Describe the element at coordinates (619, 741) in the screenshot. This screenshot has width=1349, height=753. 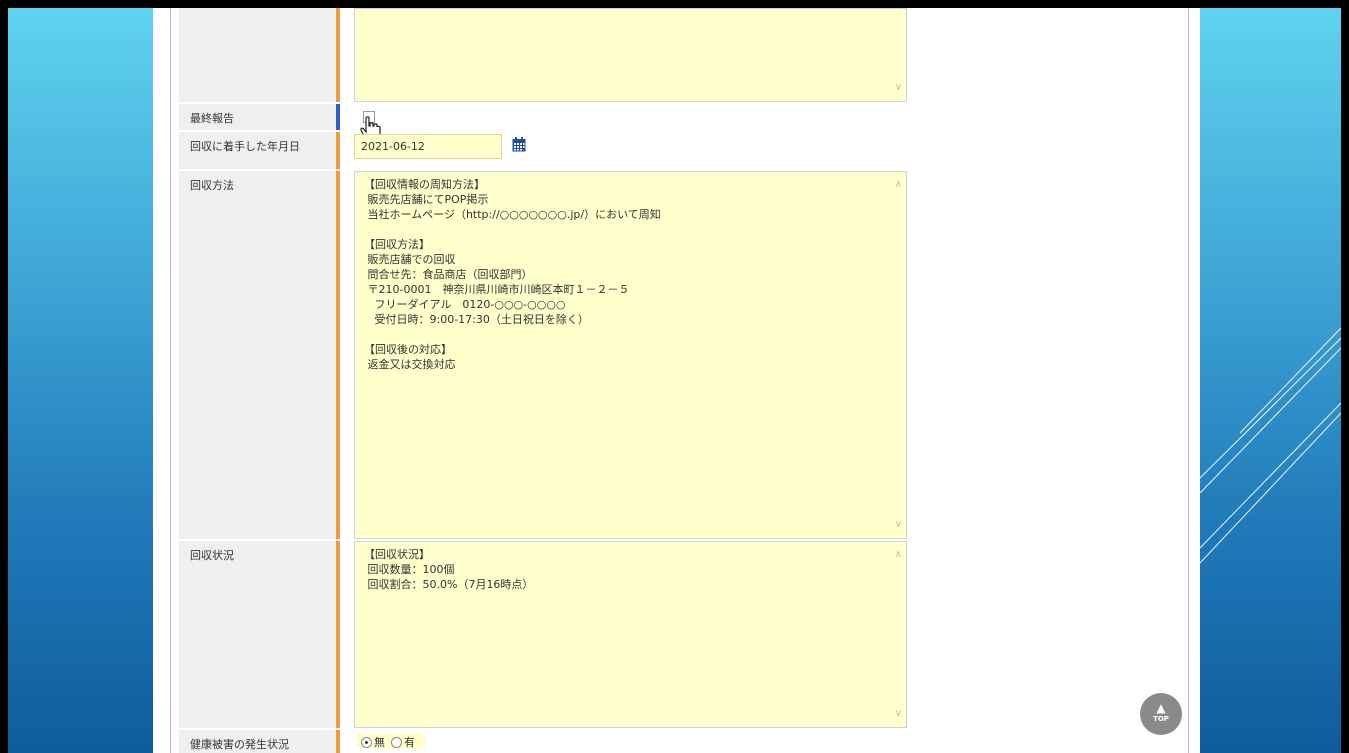
I see `health-damage-row: 健康被害の発生状況 無有` at that location.